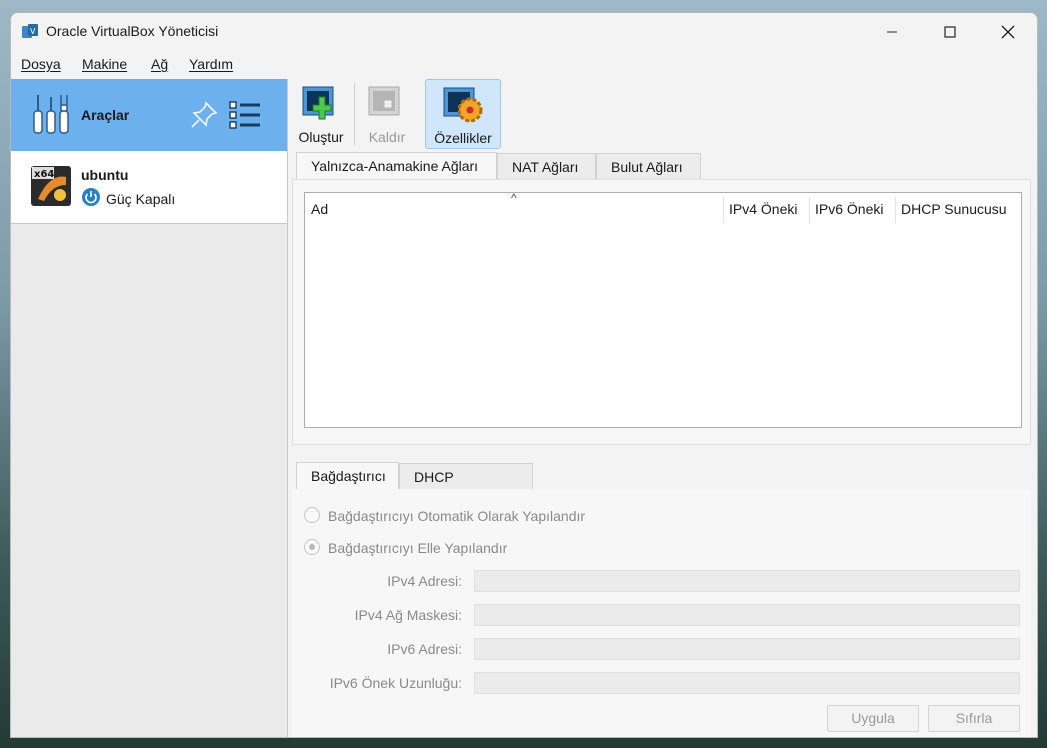 This screenshot has width=1047, height=748. What do you see at coordinates (396, 166) in the screenshot?
I see `tab-host-only-networks: Yalnızca-Anamakine Ağları` at bounding box center [396, 166].